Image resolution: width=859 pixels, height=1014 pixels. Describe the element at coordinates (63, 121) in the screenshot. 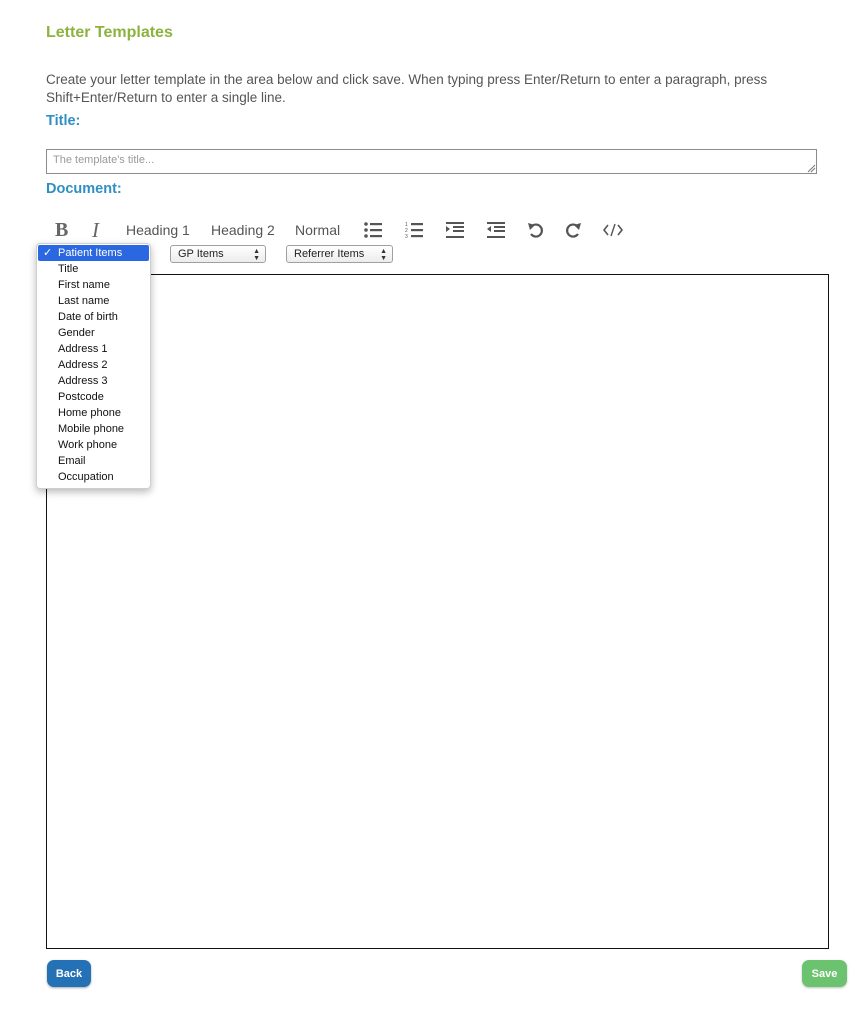

I see `title-label: Title:` at that location.